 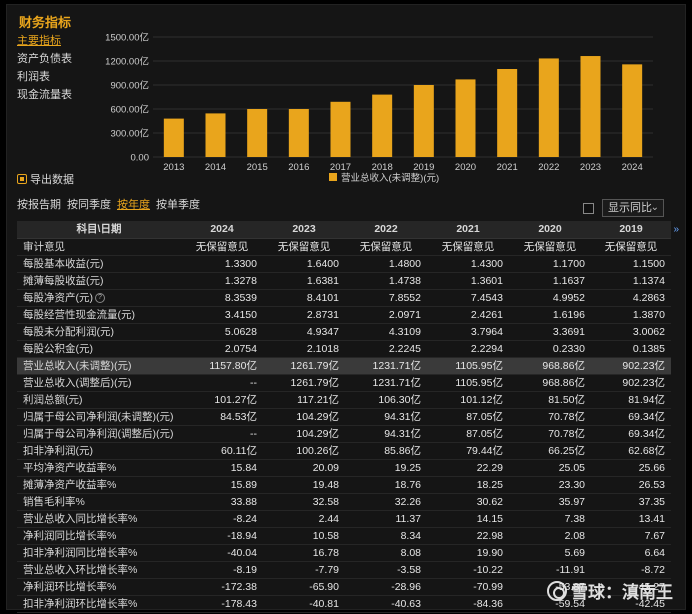 What do you see at coordinates (100, 297) in the screenshot?
I see `help-icon: ?` at bounding box center [100, 297].